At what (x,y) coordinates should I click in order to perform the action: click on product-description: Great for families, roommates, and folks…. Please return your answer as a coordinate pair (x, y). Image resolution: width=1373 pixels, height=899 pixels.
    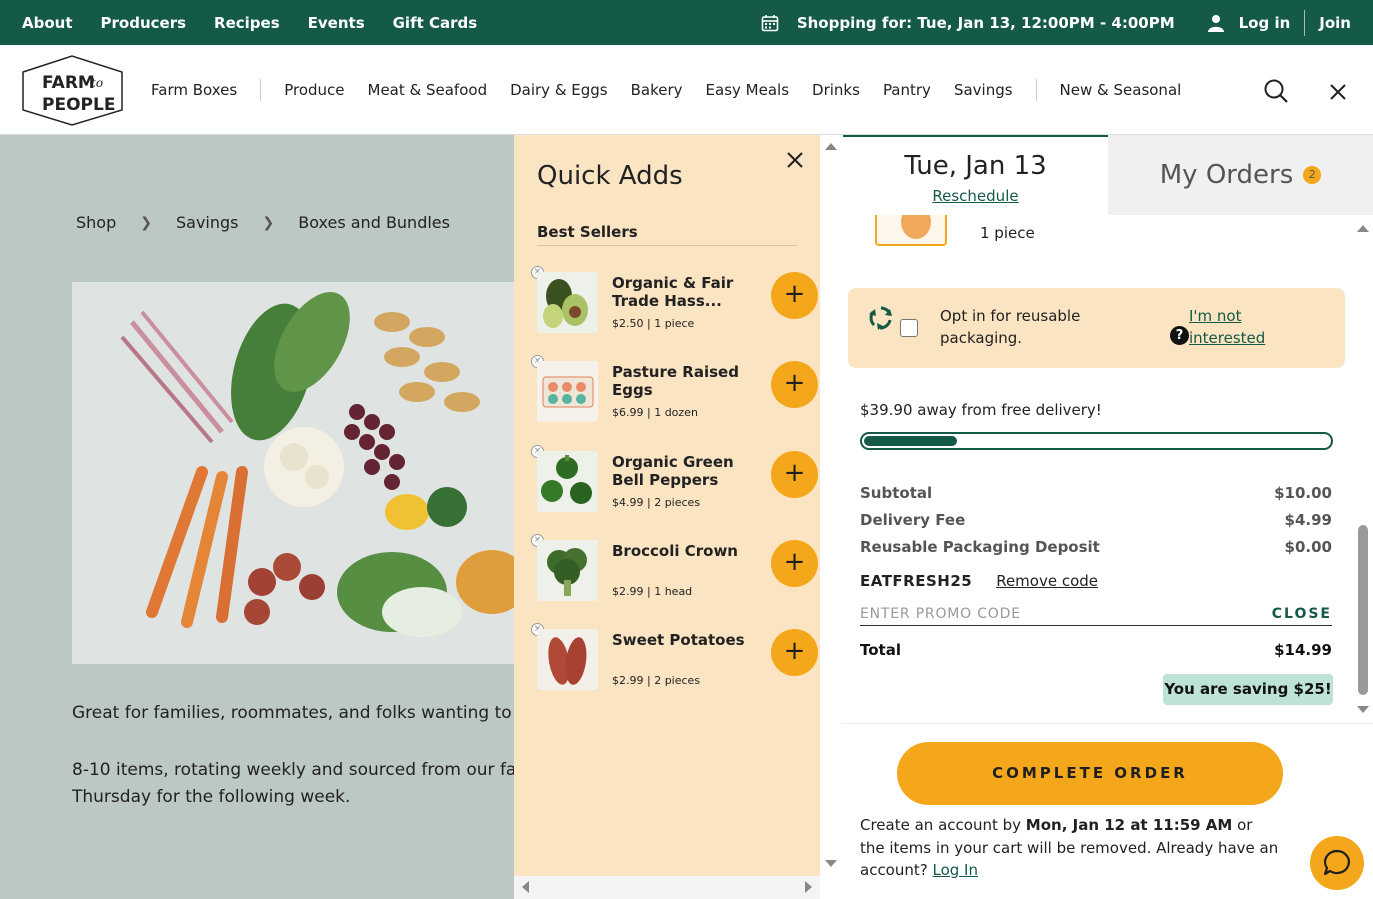
    Looking at the image, I should click on (293, 713).